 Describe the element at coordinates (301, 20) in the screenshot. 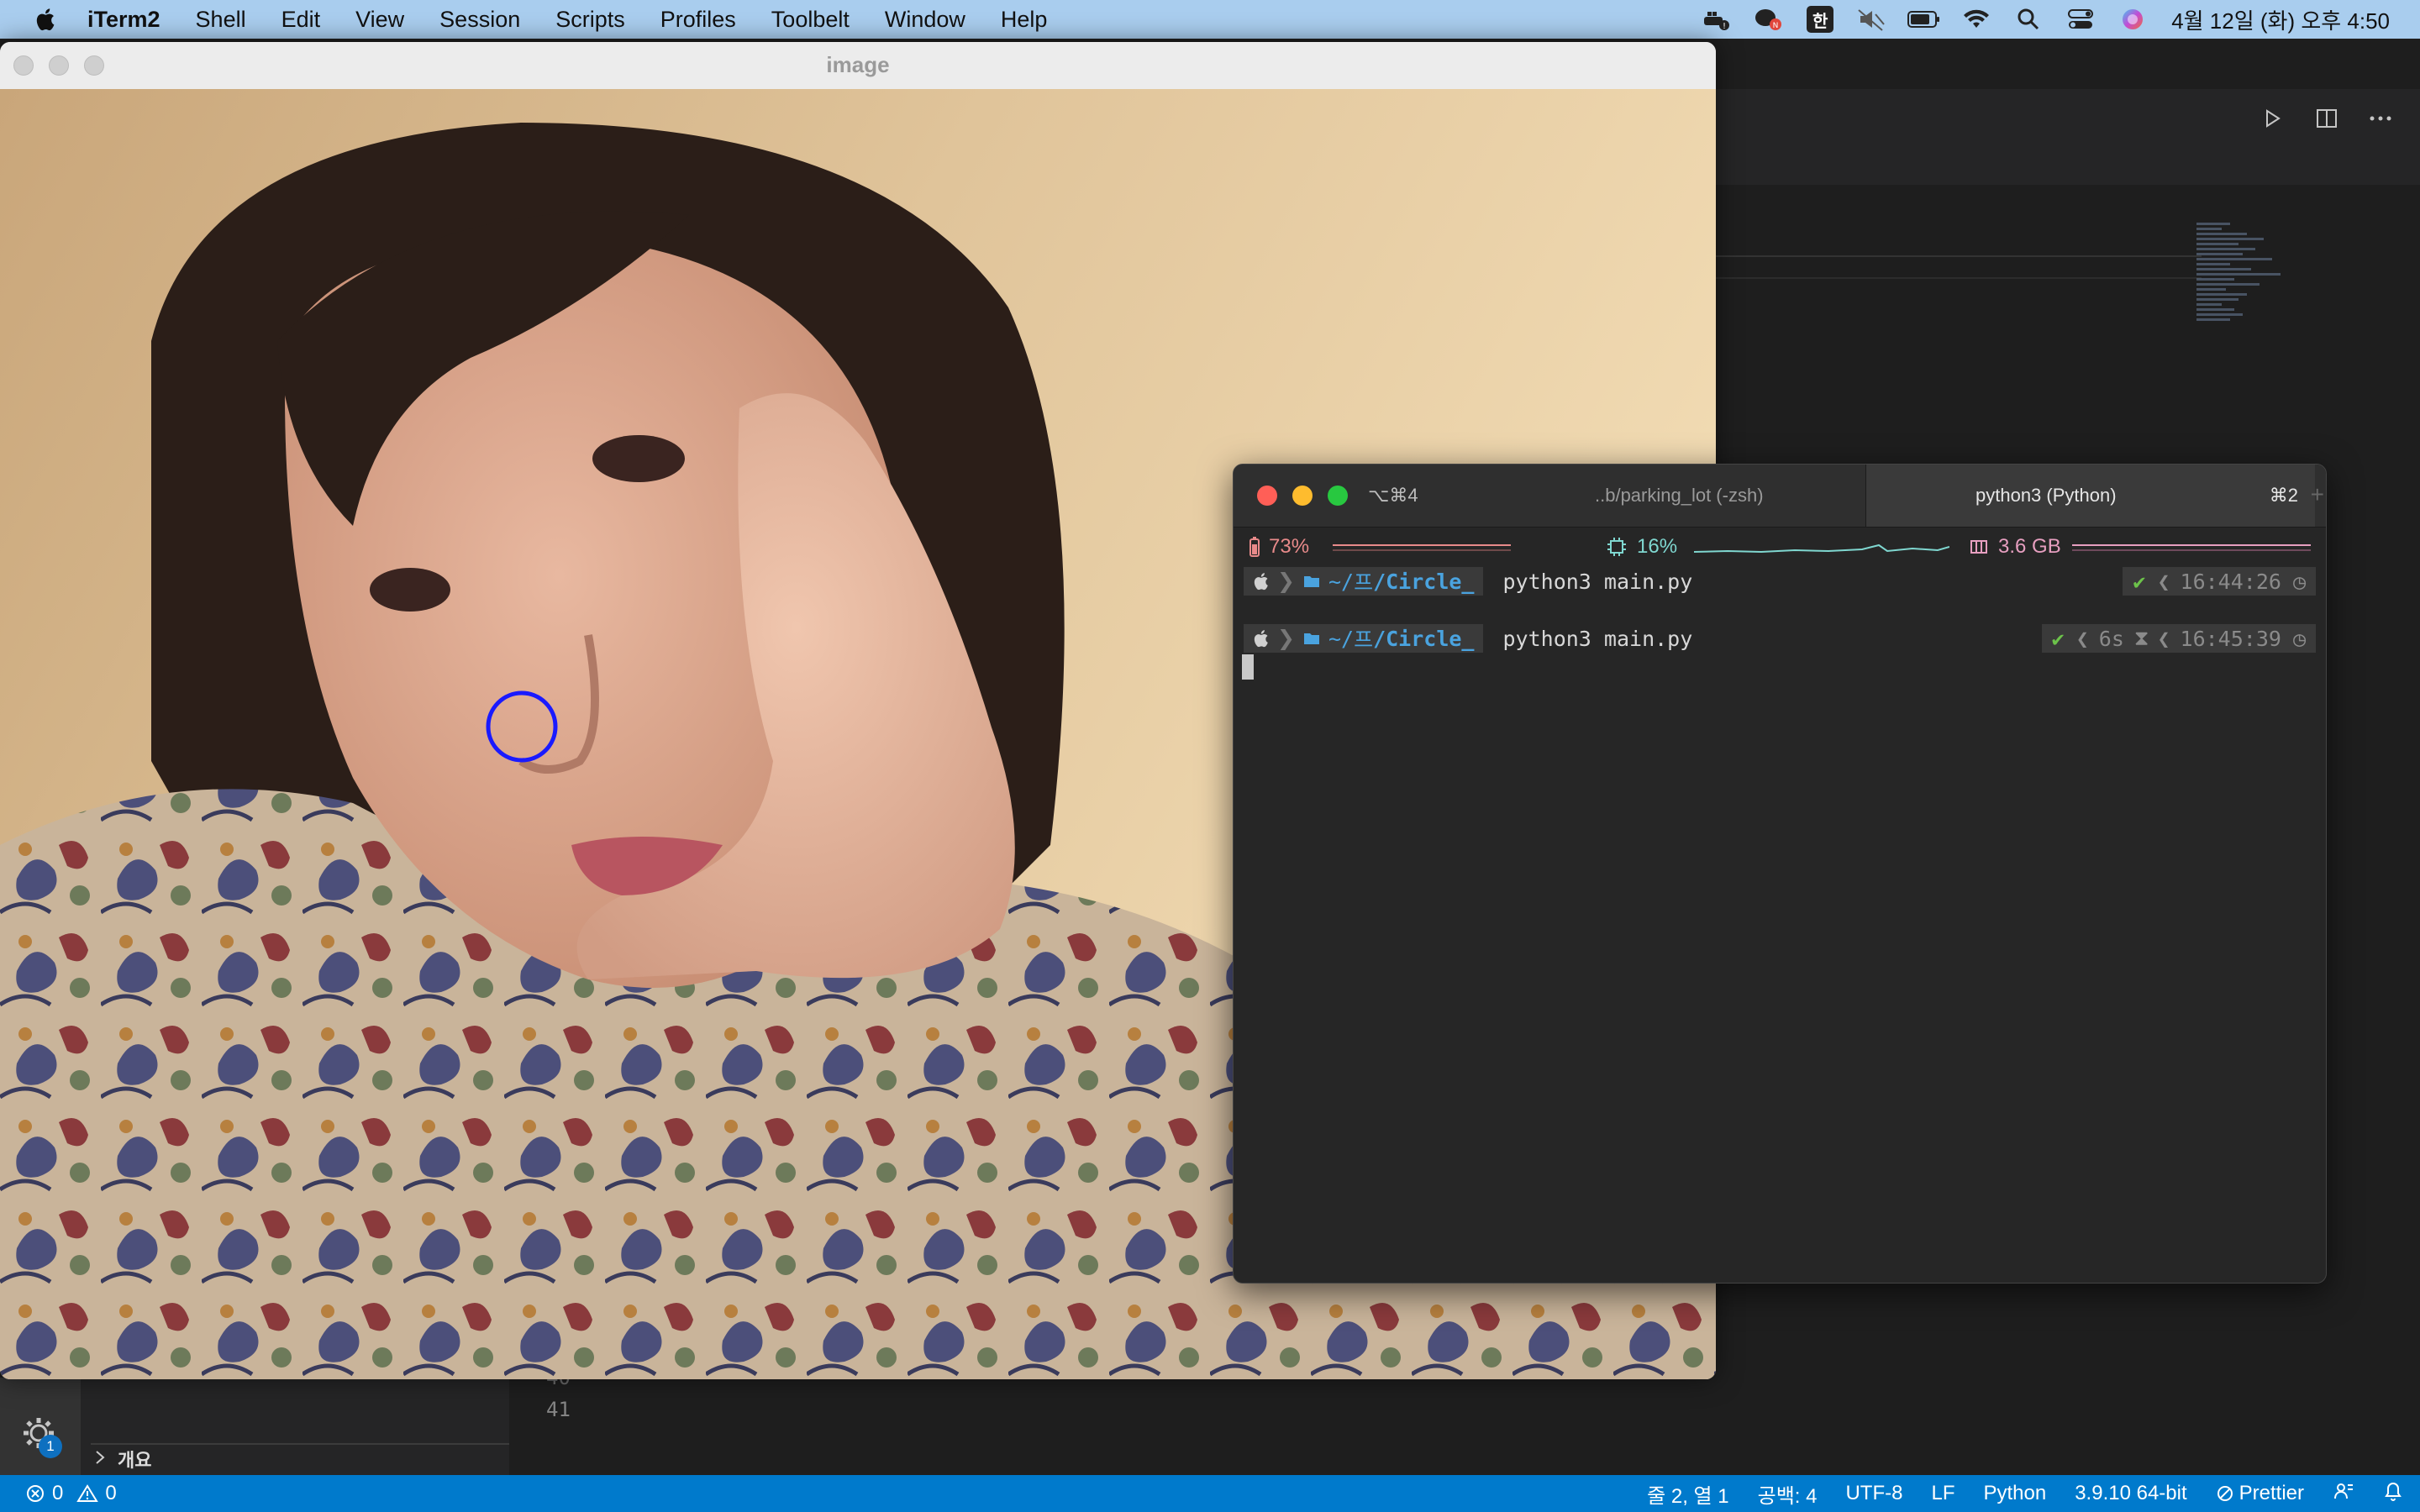

I see `menu-edit: Edit` at that location.